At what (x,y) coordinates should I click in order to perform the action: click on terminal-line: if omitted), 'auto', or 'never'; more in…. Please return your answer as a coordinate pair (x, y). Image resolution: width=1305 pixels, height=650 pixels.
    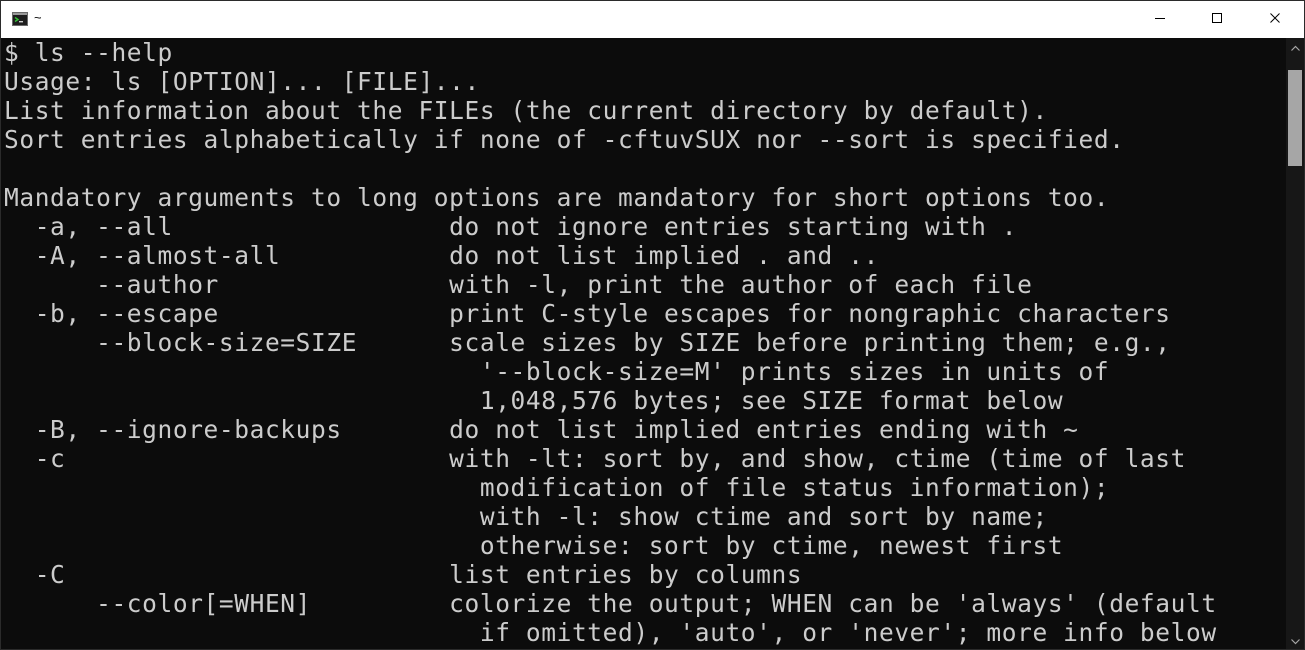
    Looking at the image, I should click on (610, 632).